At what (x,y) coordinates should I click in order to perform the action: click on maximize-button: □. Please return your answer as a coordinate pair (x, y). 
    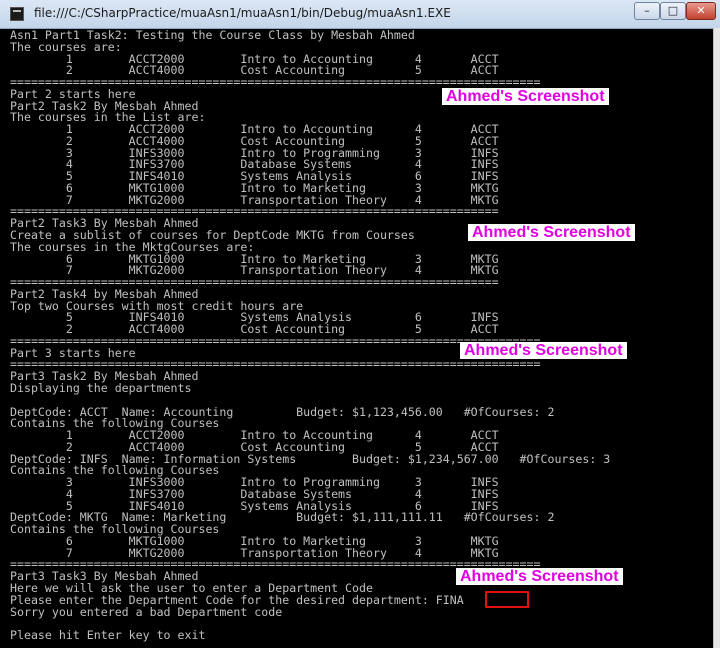
    Looking at the image, I should click on (673, 11).